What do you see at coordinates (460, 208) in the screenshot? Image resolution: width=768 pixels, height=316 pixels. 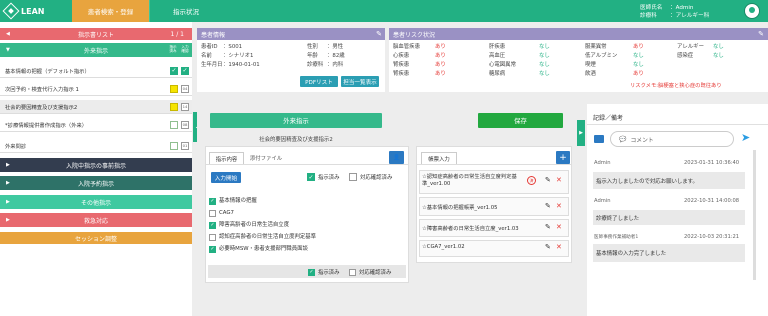 I see `form-item-label: ☆基本情報の把握帳票_ver1.05` at bounding box center [460, 208].